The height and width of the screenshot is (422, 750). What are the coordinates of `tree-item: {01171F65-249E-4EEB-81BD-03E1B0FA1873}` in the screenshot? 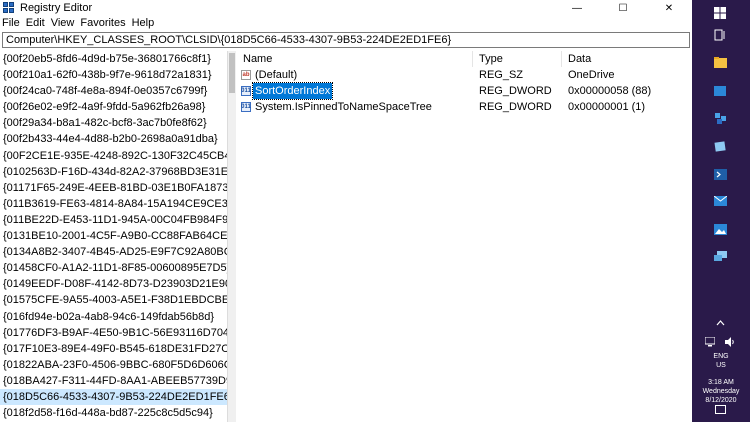 It's located at (113, 188).